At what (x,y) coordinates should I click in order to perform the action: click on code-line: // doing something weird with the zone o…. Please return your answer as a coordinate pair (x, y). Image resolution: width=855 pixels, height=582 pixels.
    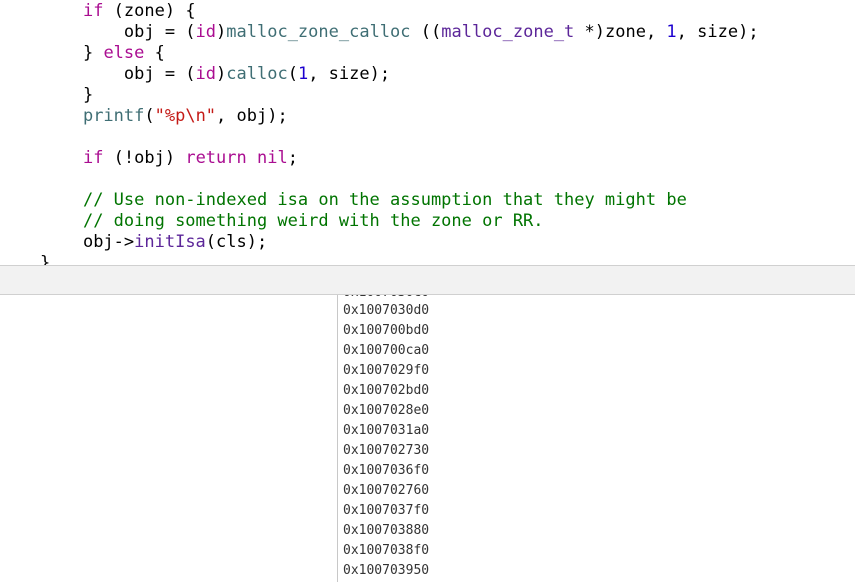
    Looking at the image, I should click on (293, 221).